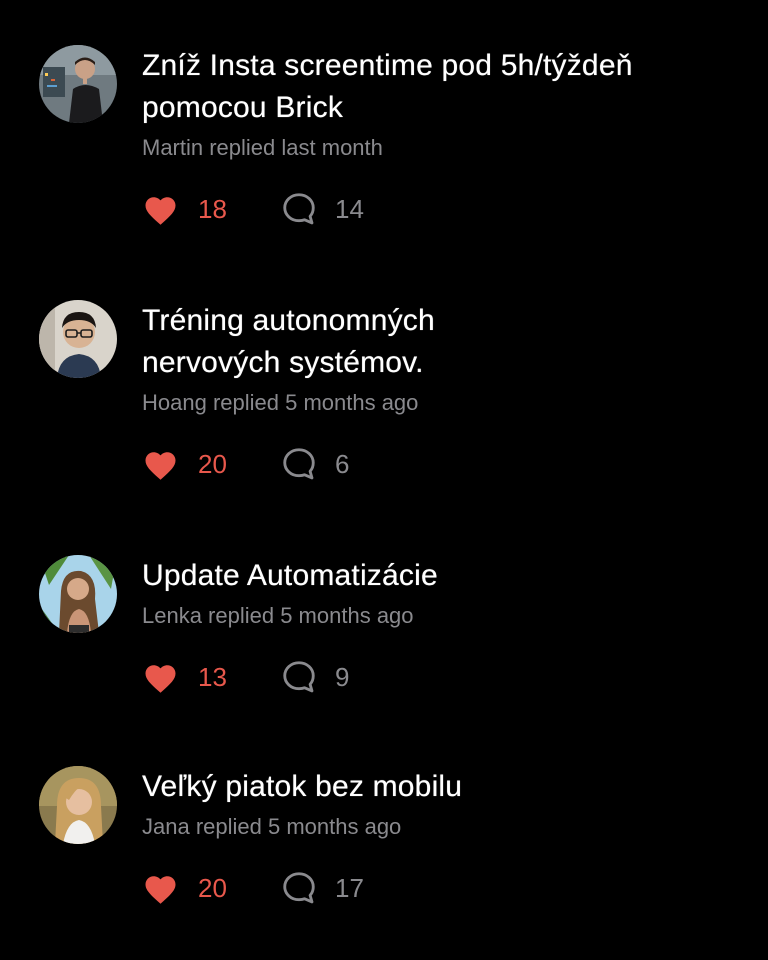  What do you see at coordinates (278, 615) in the screenshot?
I see `thread-meta: Lenka replied 5 months ago` at bounding box center [278, 615].